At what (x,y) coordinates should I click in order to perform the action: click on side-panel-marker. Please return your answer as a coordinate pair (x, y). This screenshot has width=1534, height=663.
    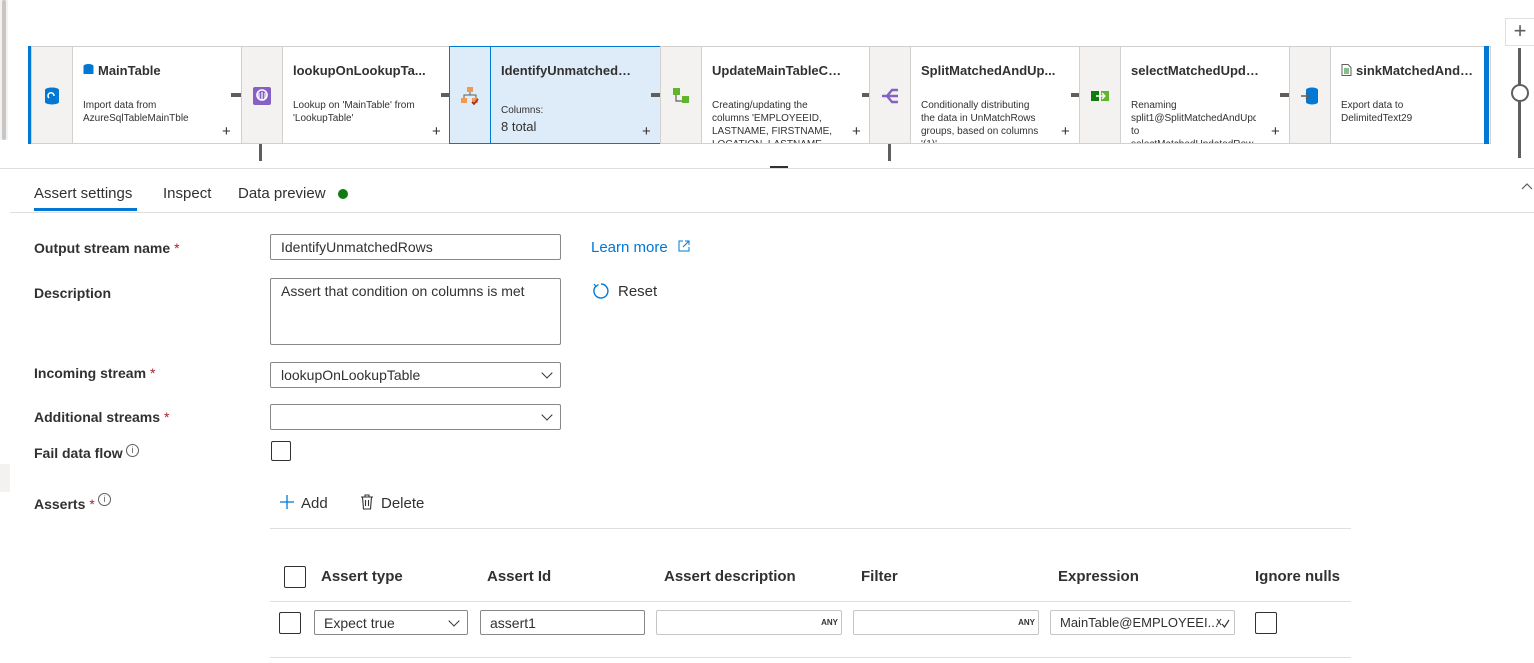
    Looking at the image, I should click on (5, 478).